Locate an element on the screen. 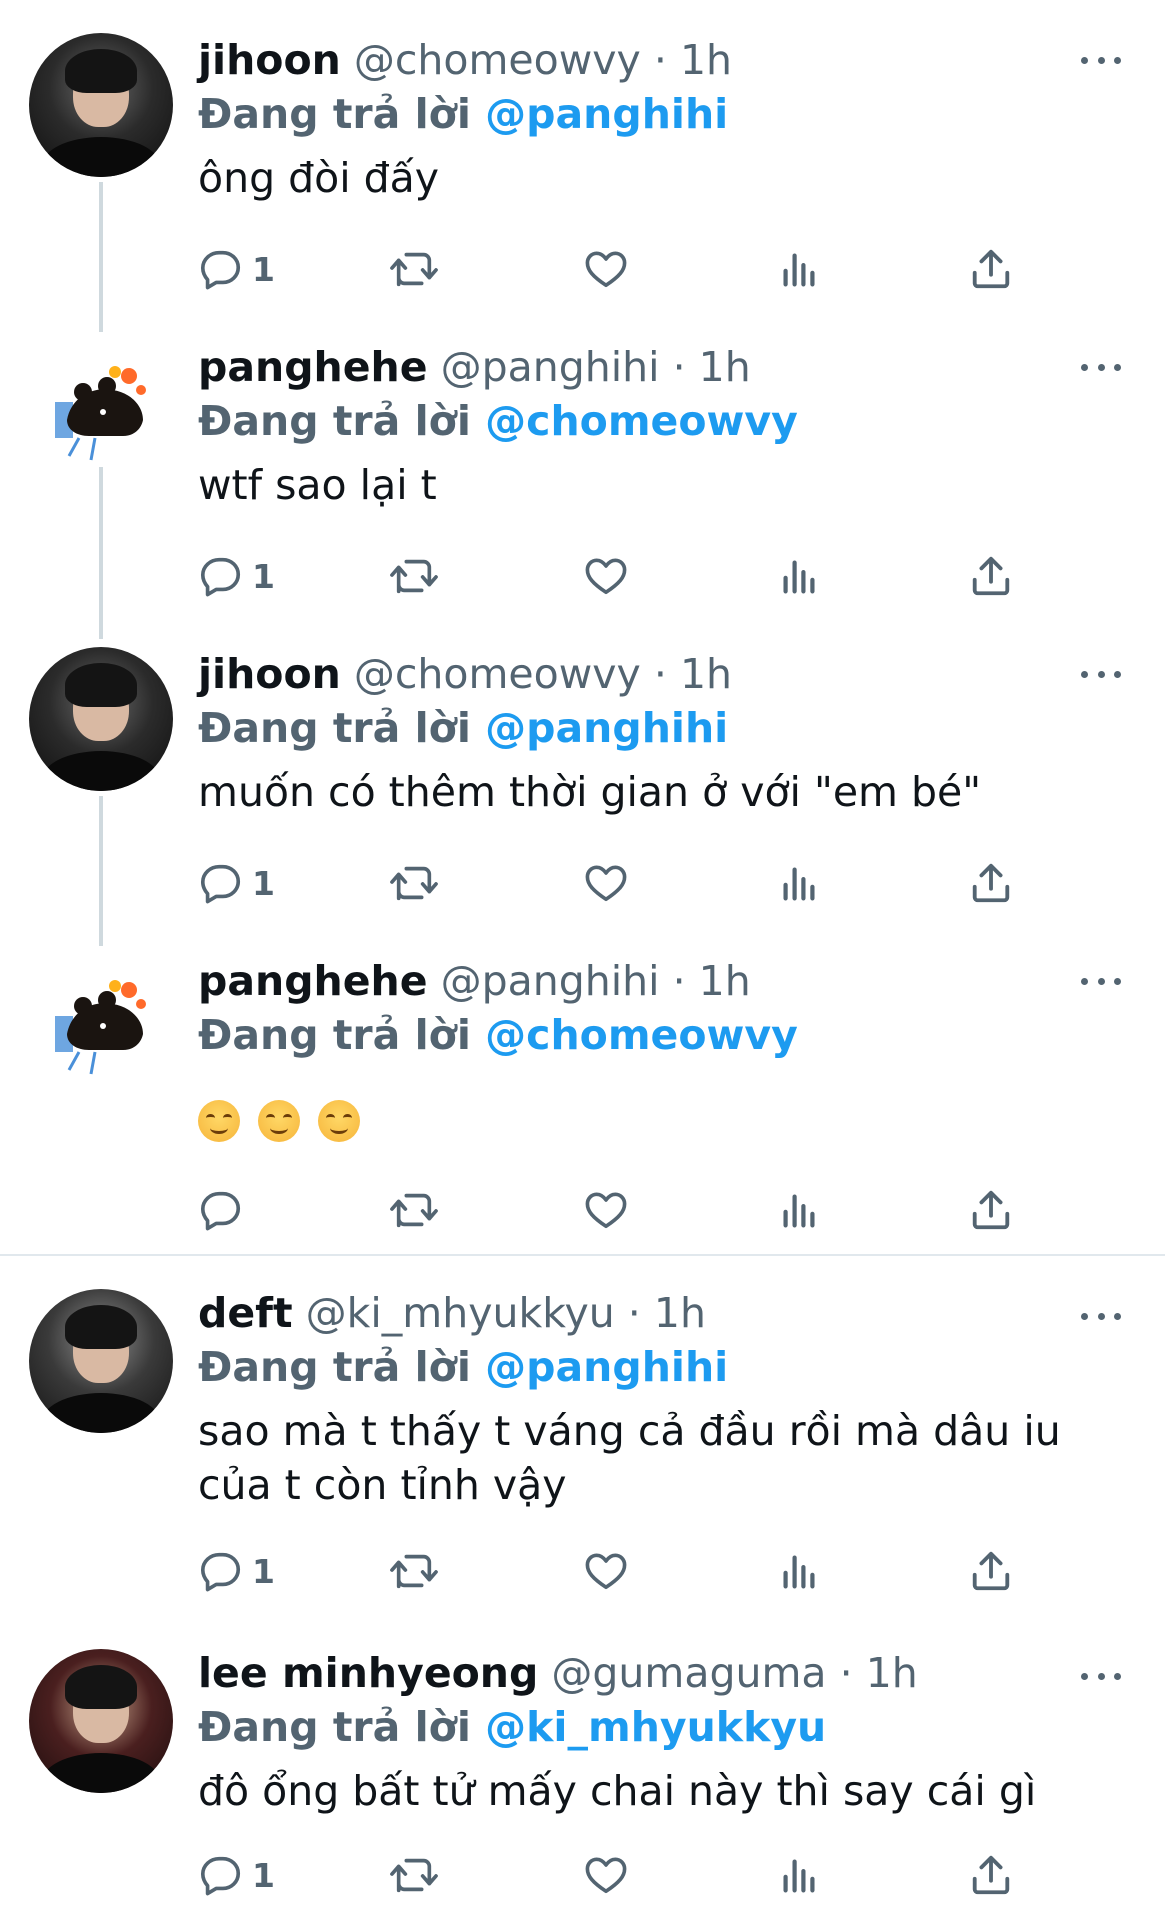  tweet-header: panghehe @panghihi · 1h is located at coordinates (666, 367).